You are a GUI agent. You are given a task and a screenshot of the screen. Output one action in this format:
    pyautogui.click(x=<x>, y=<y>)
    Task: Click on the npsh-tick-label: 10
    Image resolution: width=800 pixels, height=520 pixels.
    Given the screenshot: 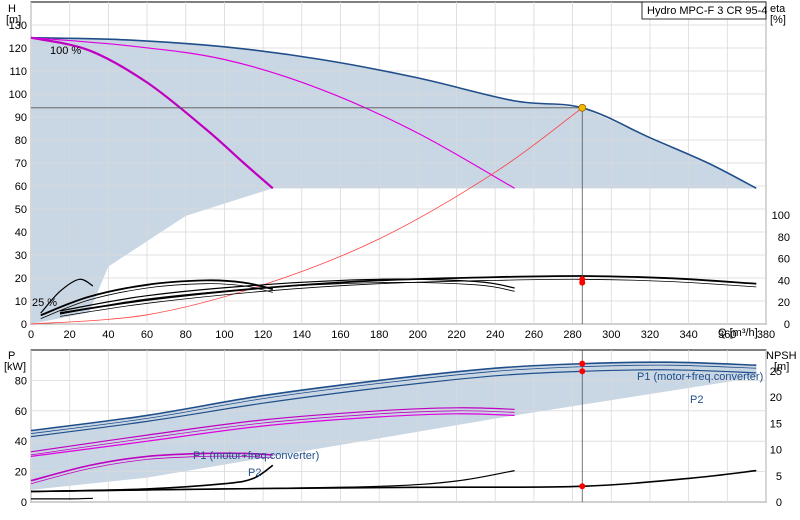 What is the action you would take?
    pyautogui.click(x=776, y=451)
    